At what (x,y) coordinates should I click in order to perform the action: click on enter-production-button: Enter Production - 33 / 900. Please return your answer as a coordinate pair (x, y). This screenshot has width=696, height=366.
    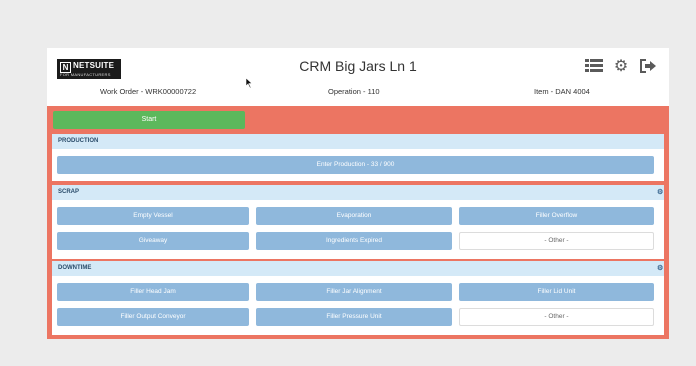
    Looking at the image, I should click on (355, 165).